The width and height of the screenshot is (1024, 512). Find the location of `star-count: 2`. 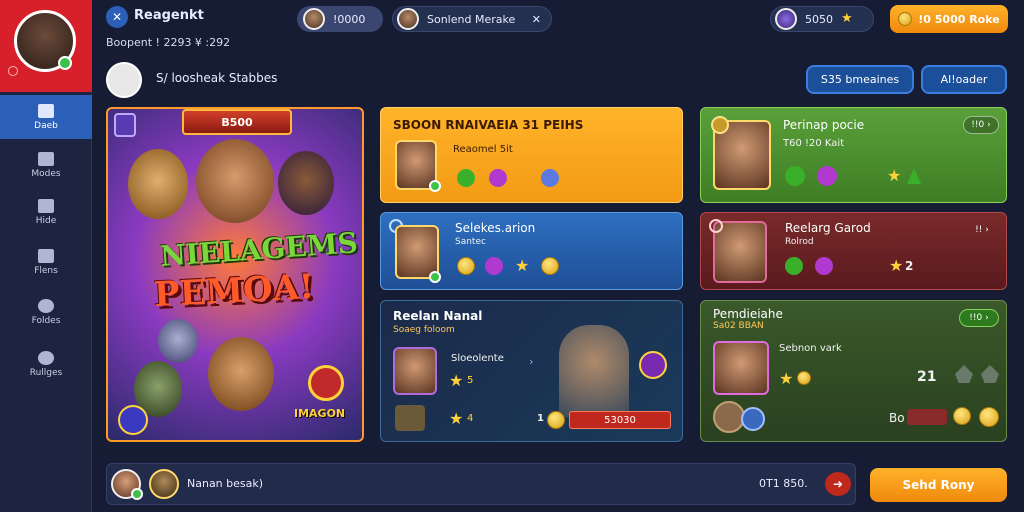

star-count: 2 is located at coordinates (909, 266).